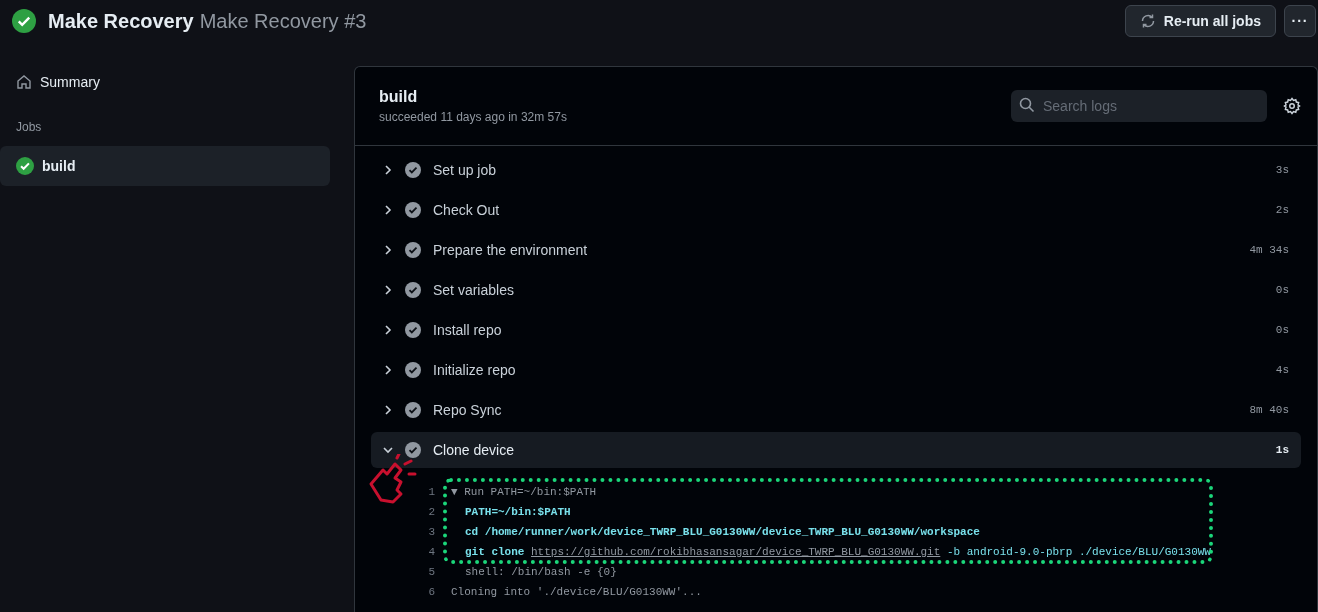 This screenshot has height=612, width=1318. Describe the element at coordinates (1027, 105) in the screenshot. I see `search-icon` at that location.